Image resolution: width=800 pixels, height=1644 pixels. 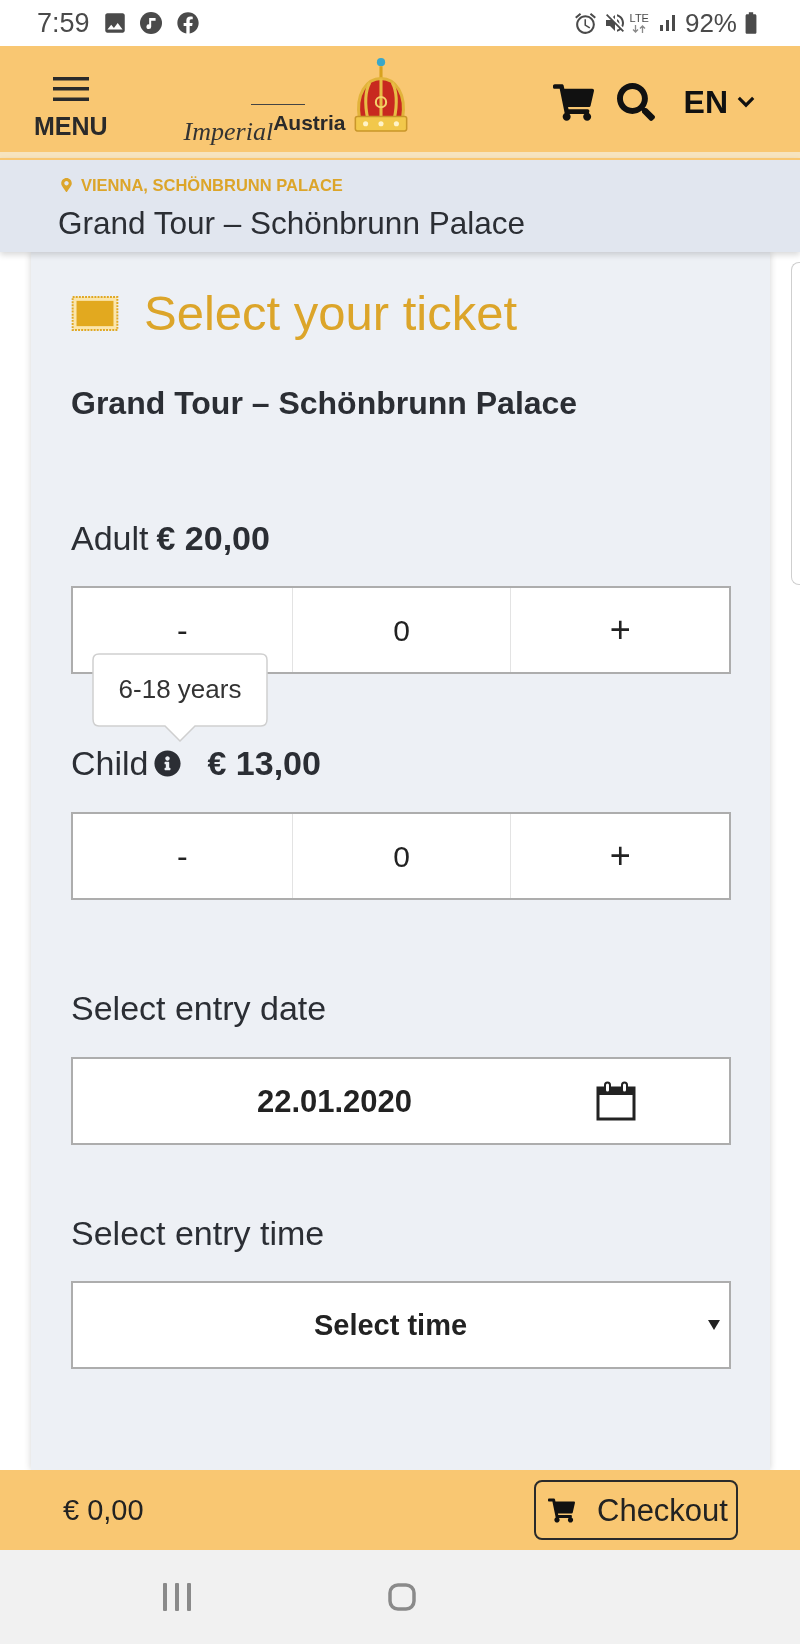 I want to click on date-field: 22.01.2020, so click(x=401, y=1101).